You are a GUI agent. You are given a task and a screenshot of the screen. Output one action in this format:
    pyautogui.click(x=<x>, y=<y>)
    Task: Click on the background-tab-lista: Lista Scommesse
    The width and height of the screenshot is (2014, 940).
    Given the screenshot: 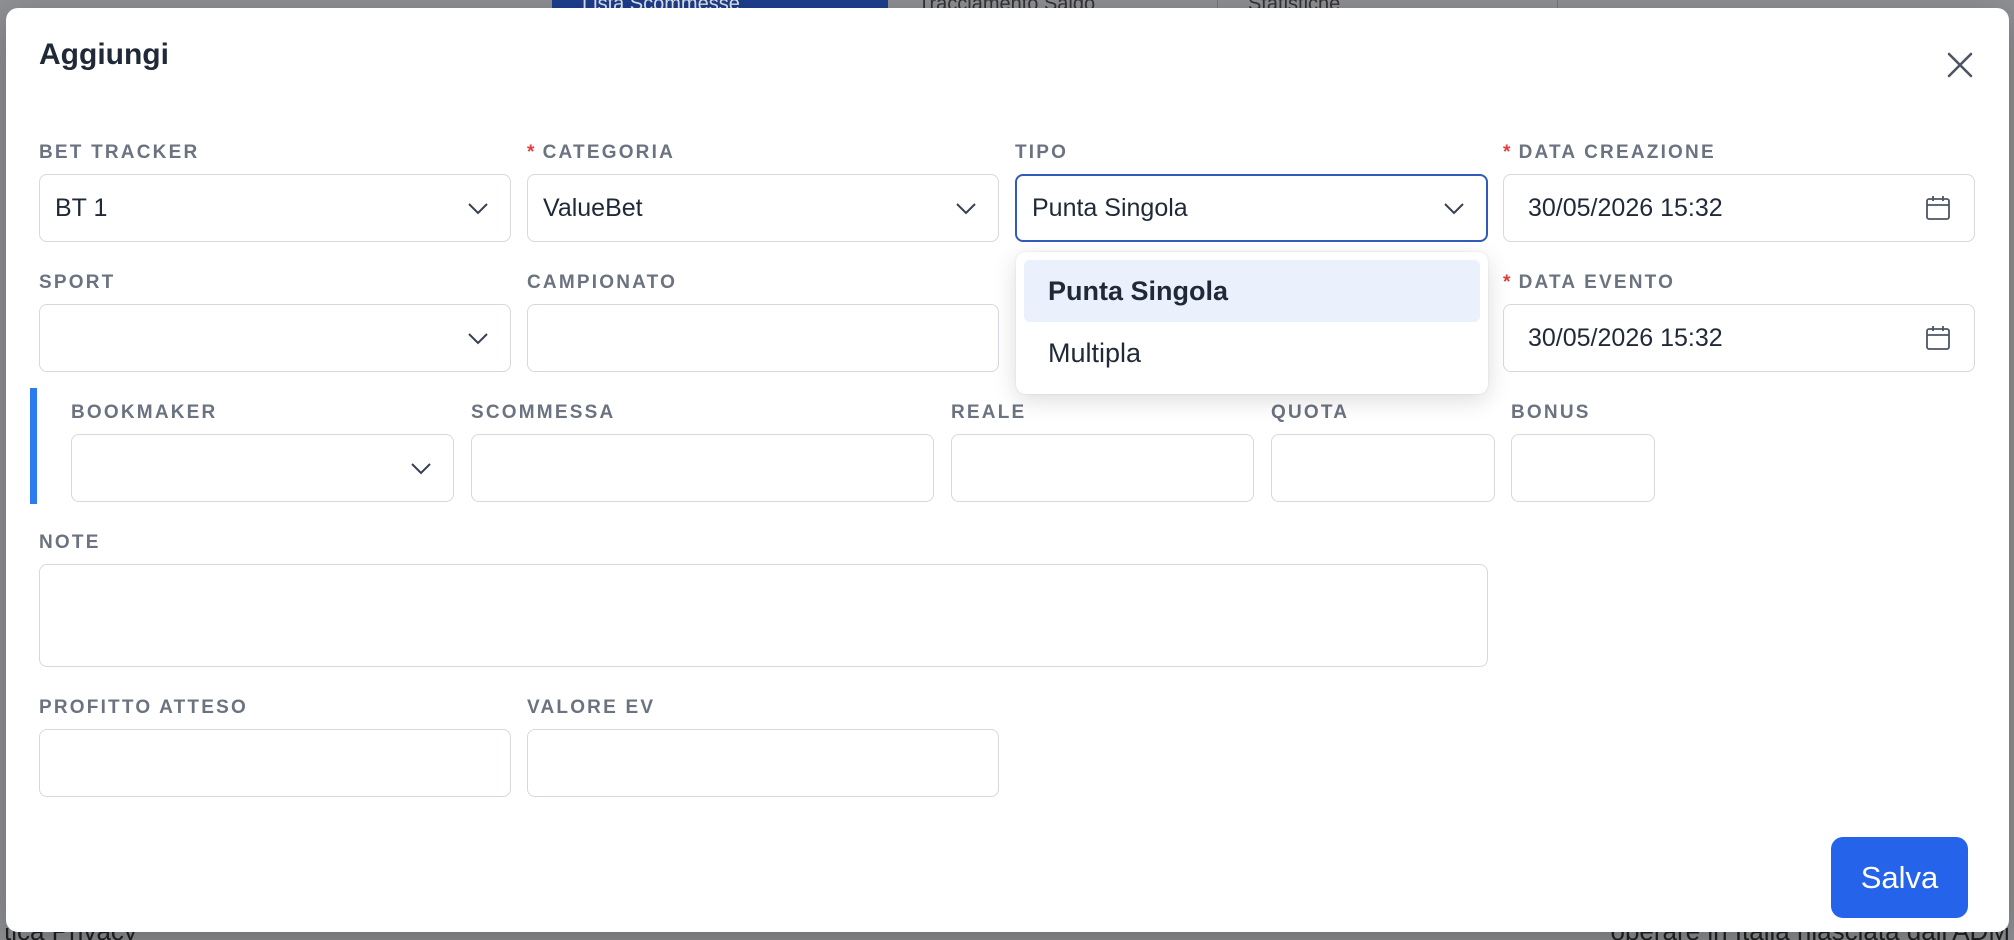 What is the action you would take?
    pyautogui.click(x=720, y=4)
    